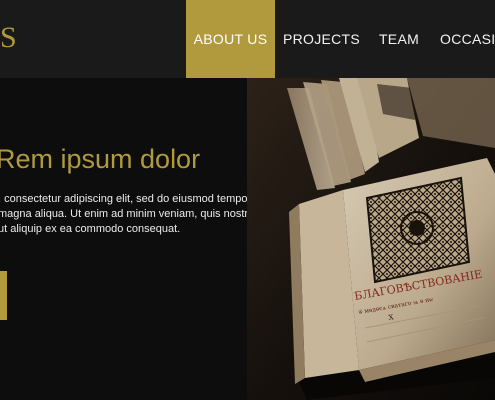 This screenshot has height=400, width=495. Describe the element at coordinates (8, 38) in the screenshot. I see `site-logo: S` at that location.